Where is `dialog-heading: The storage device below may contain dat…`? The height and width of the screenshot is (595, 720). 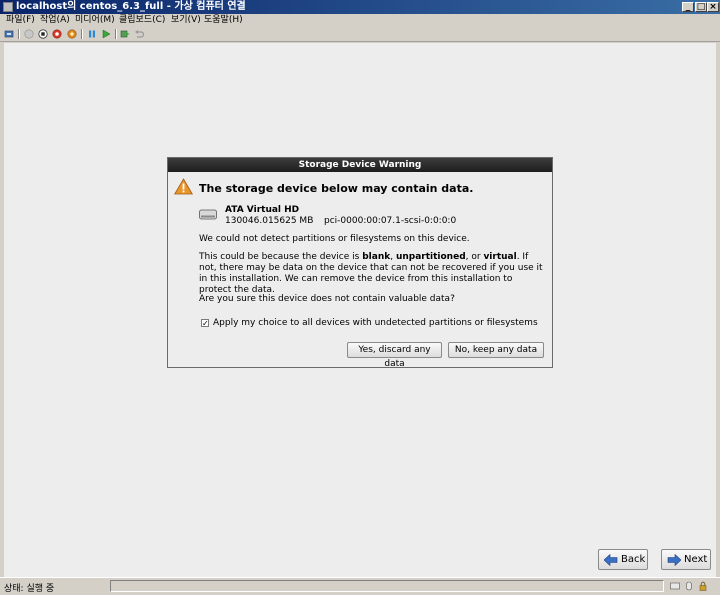
dialog-heading: The storage device below may contain dat… is located at coordinates (336, 188).